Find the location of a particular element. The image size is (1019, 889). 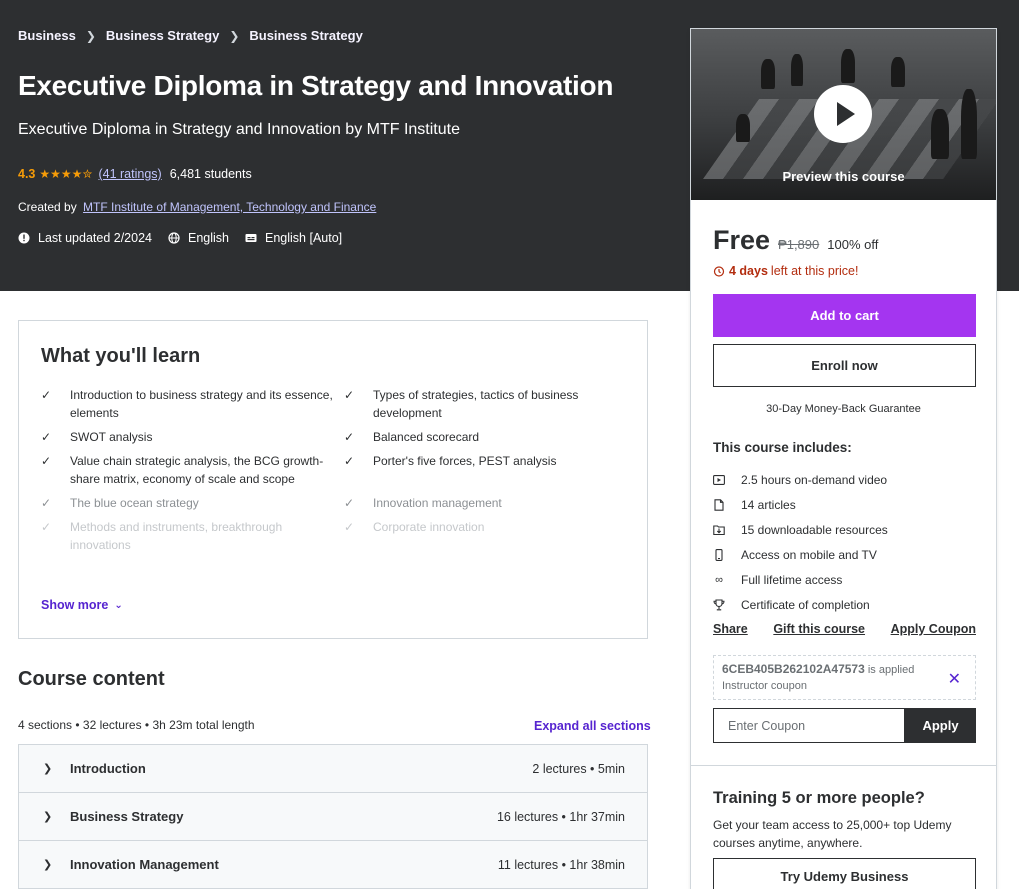

breadcrumb-item: Business is located at coordinates (47, 35).